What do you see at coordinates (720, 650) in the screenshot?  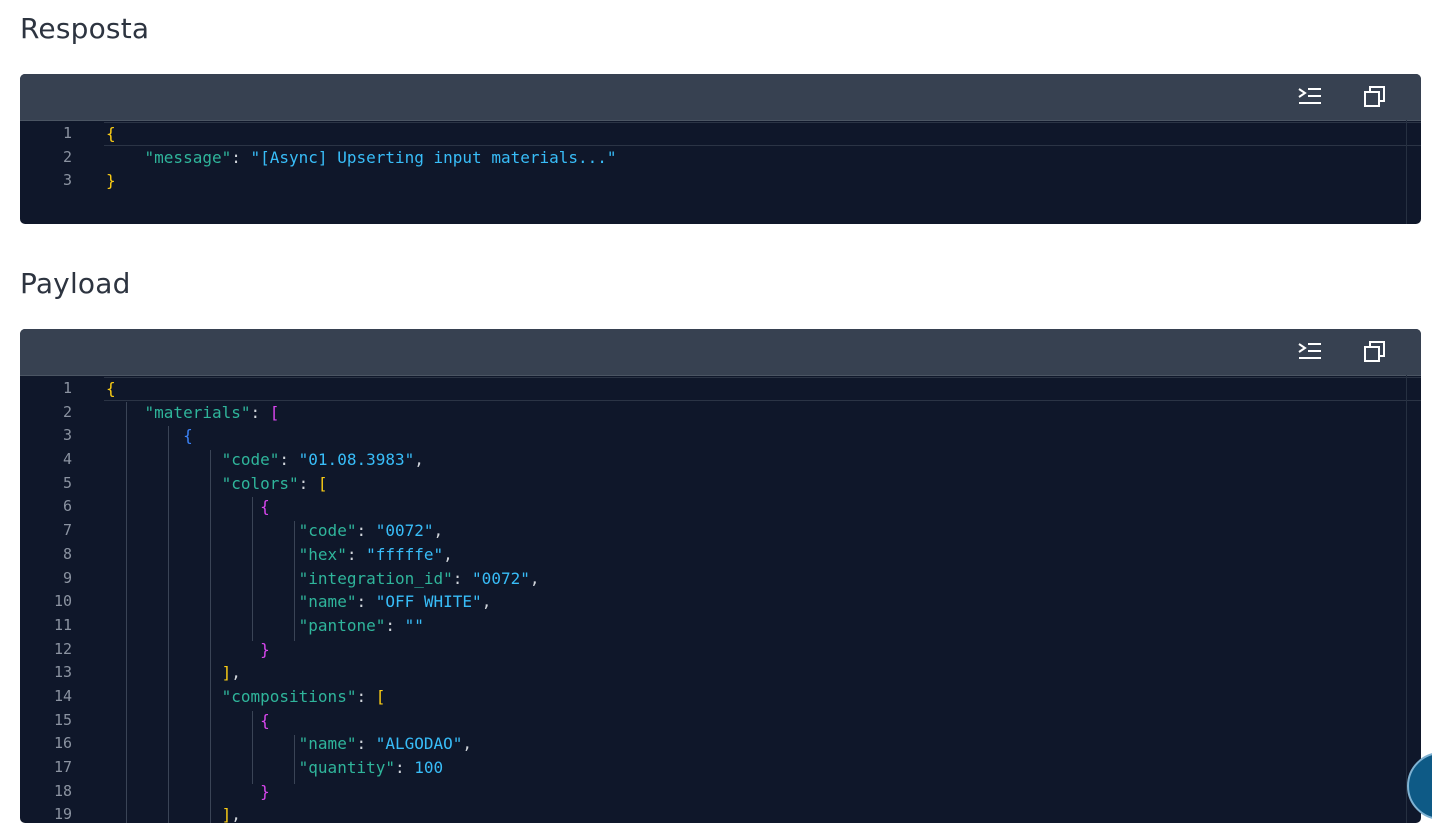 I see `code-line: 12 }` at bounding box center [720, 650].